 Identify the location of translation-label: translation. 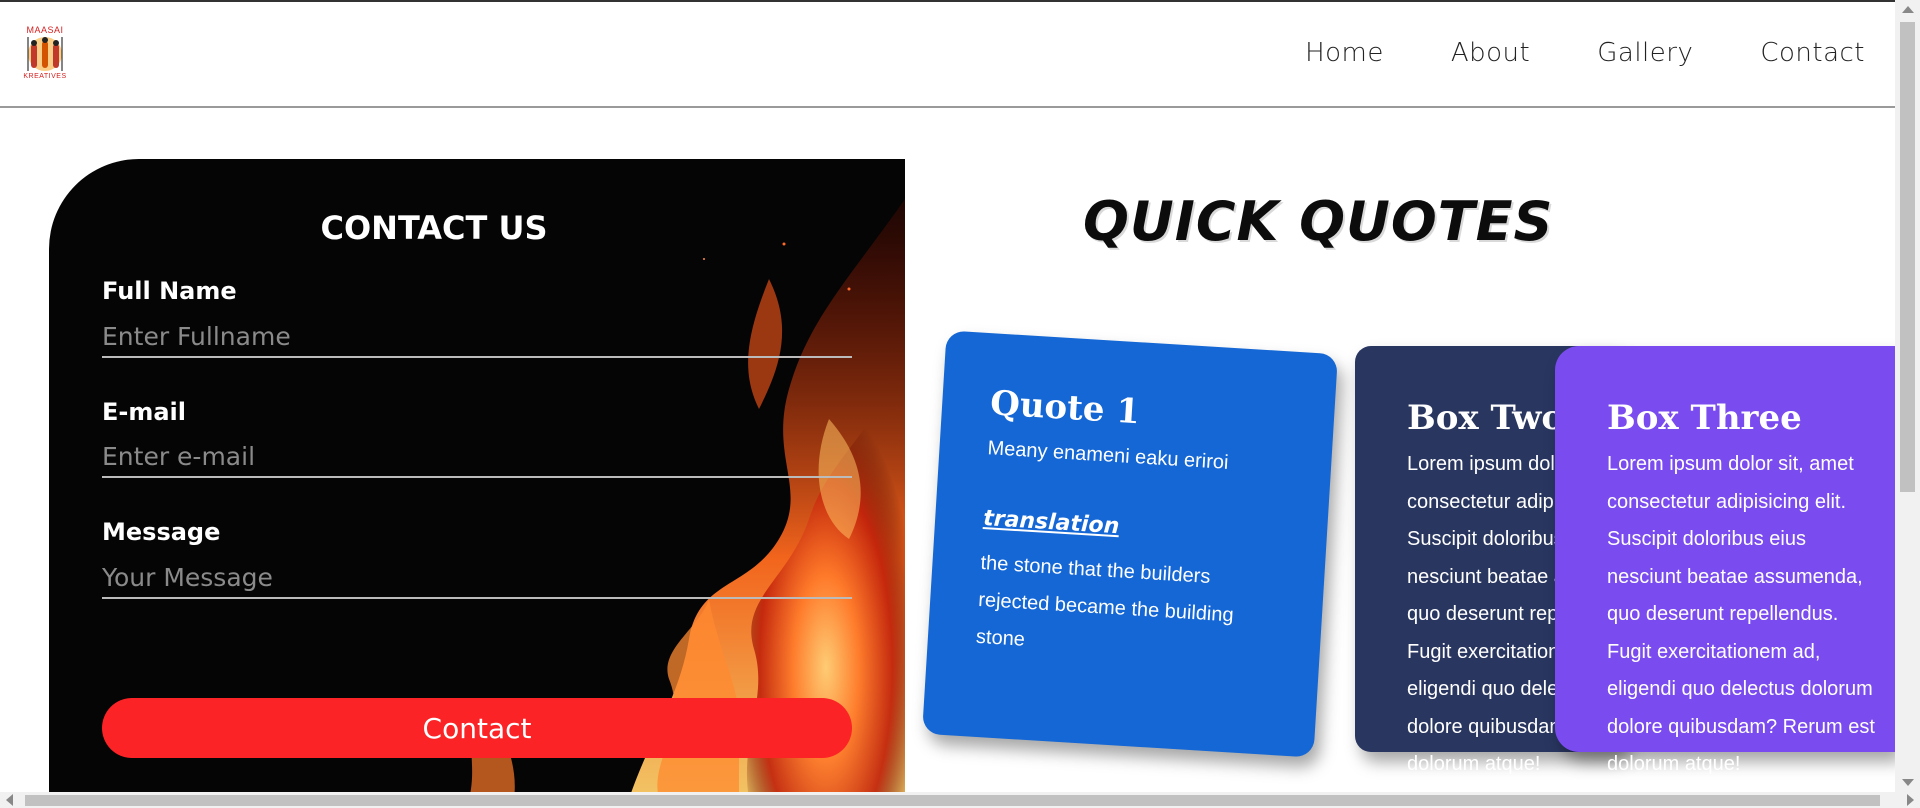
(1051, 523).